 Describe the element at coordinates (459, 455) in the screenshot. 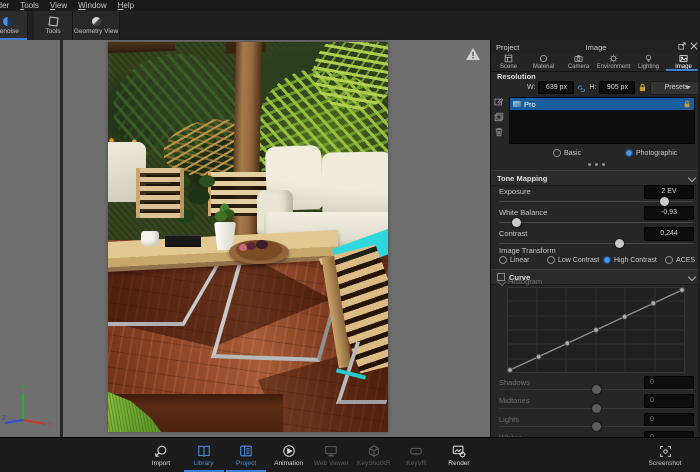

I see `render-button: Render` at that location.